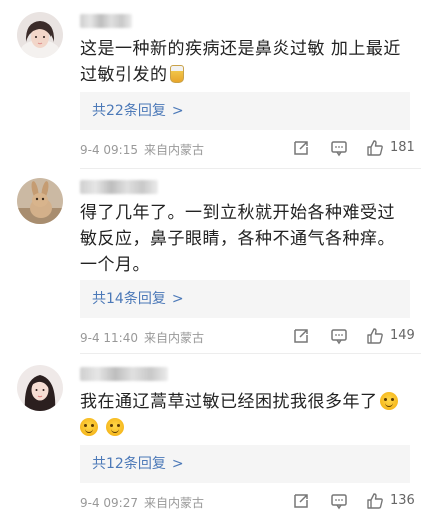 Image resolution: width=421 pixels, height=518 pixels. What do you see at coordinates (237, 239) in the screenshot?
I see `comment-text: 得了几年了。一到立秋就开始各种难受过敏反应，鼻子眼睛，各种不通气各种痒。一个月。` at bounding box center [237, 239].